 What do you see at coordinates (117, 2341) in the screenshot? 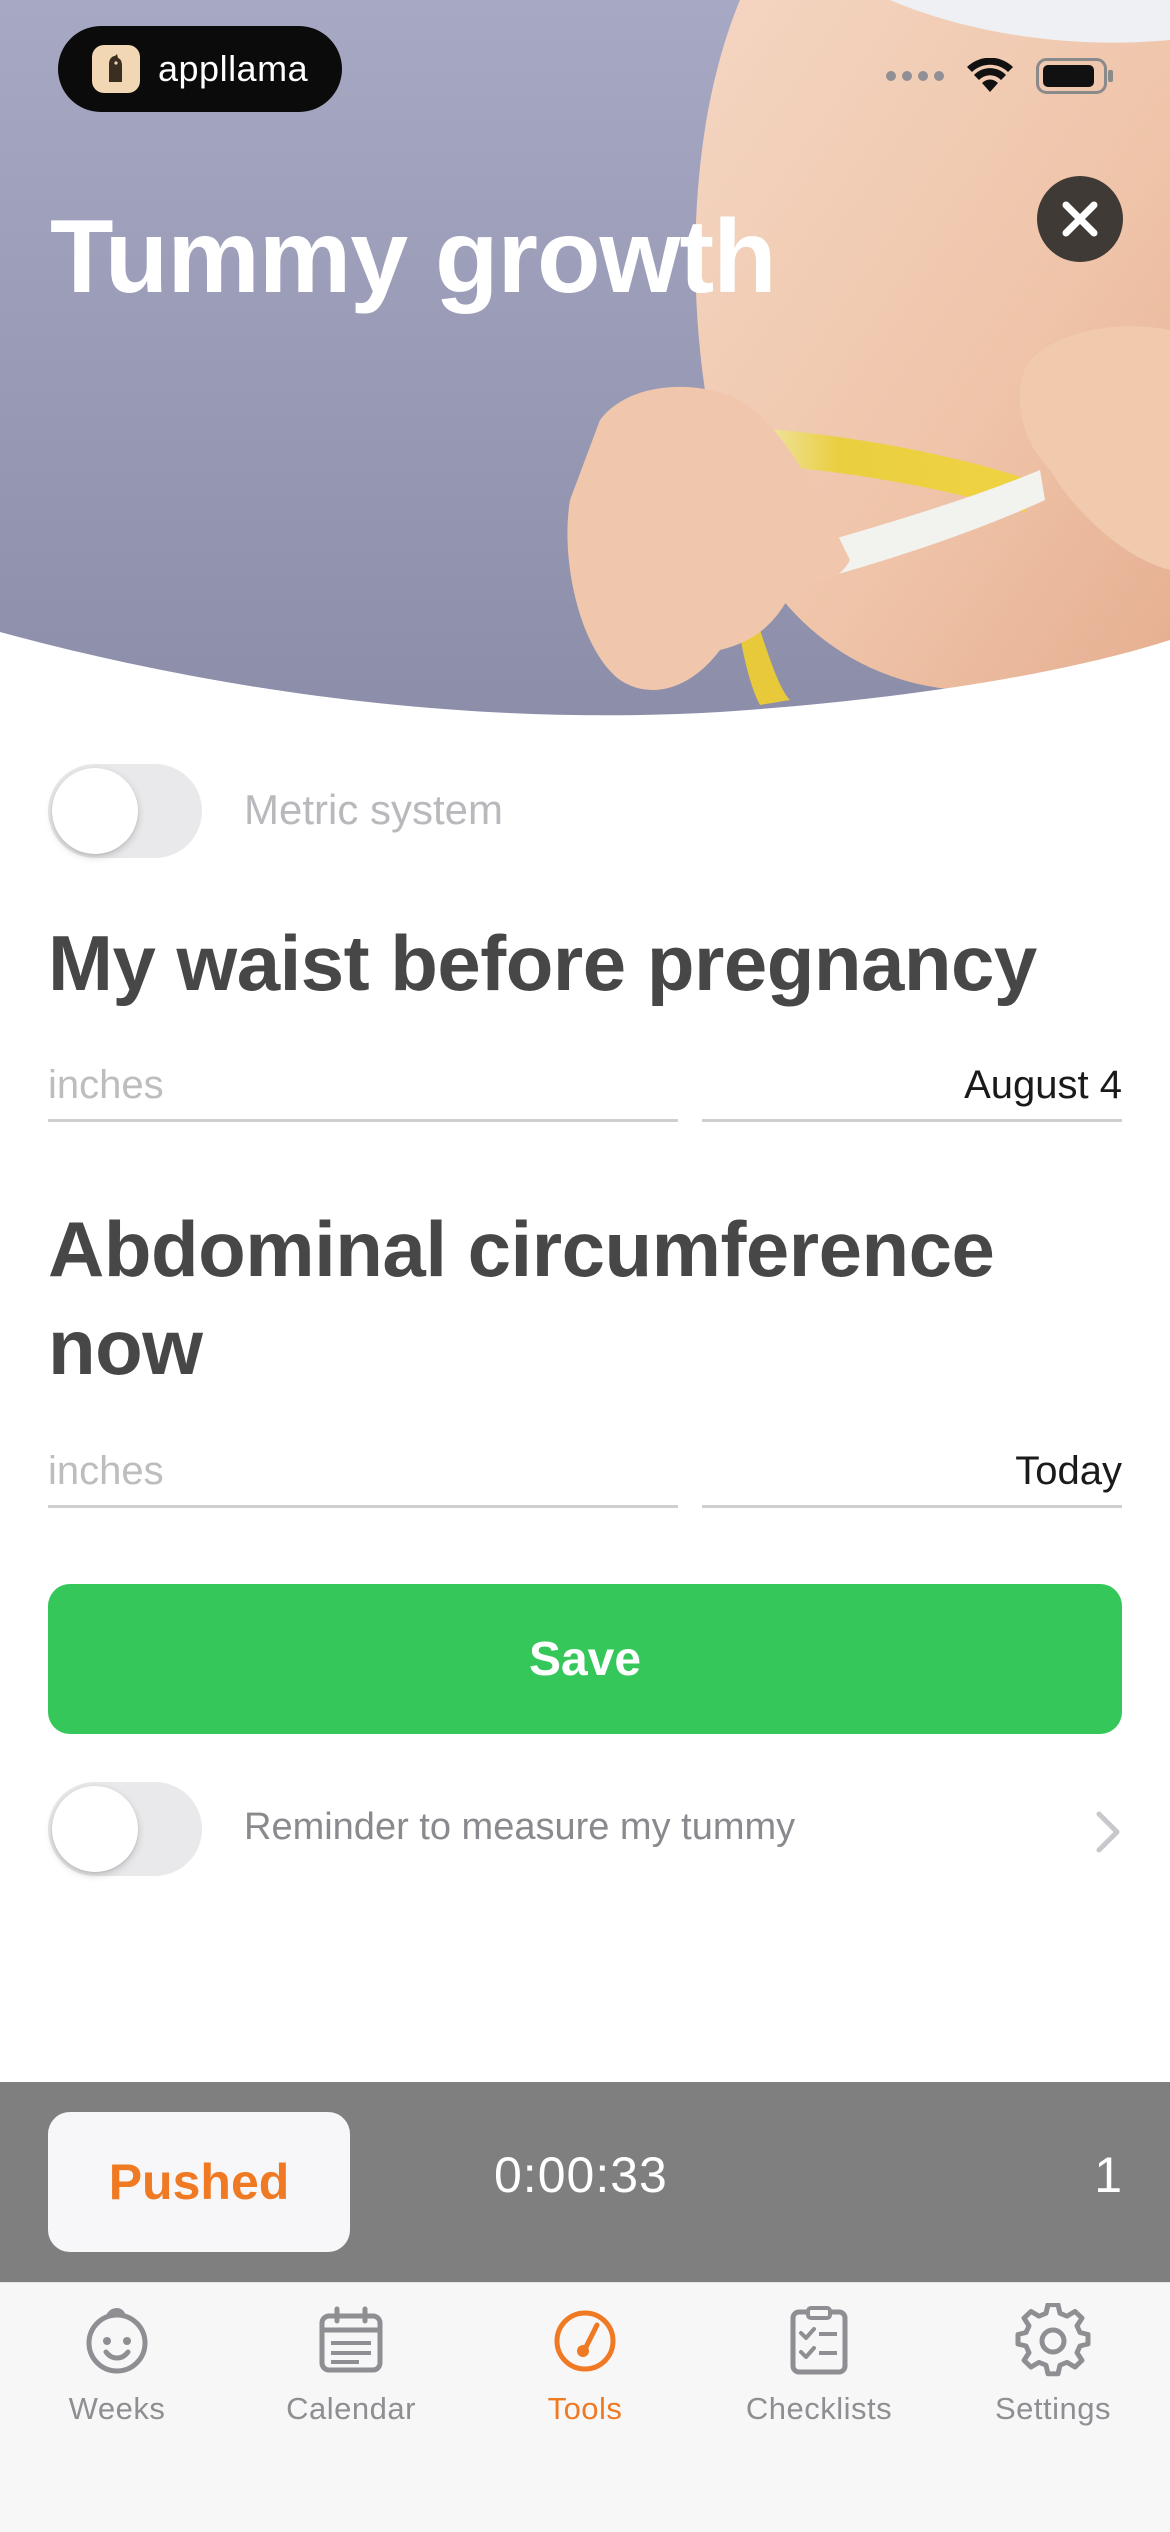
I see `baby-face-icon` at bounding box center [117, 2341].